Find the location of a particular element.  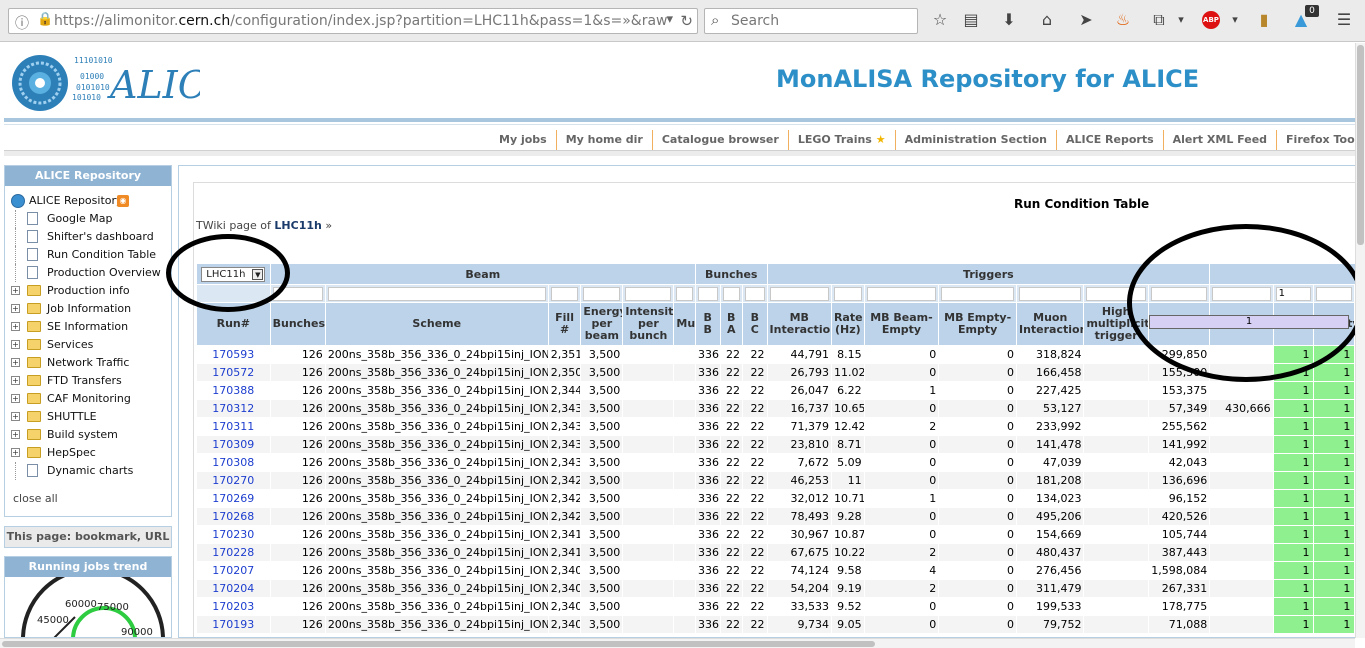

run-link: 170207 is located at coordinates (233, 570).